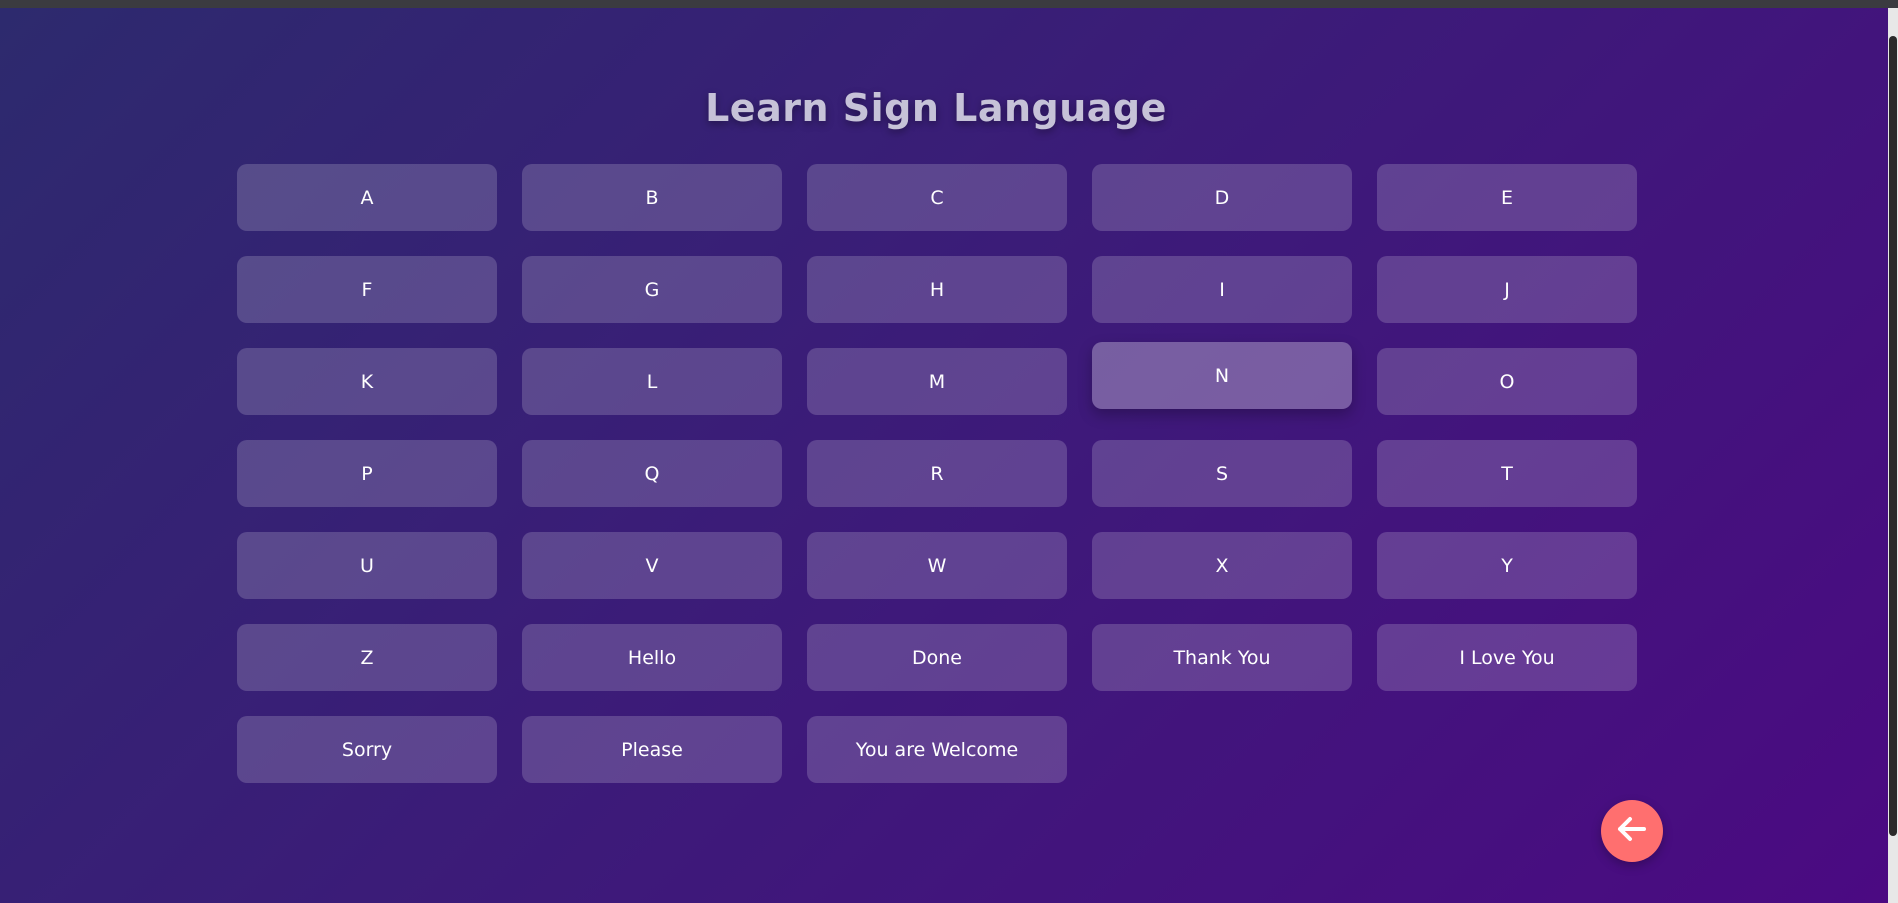 Image resolution: width=1898 pixels, height=903 pixels. What do you see at coordinates (367, 565) in the screenshot?
I see `sign-button-u: U` at bounding box center [367, 565].